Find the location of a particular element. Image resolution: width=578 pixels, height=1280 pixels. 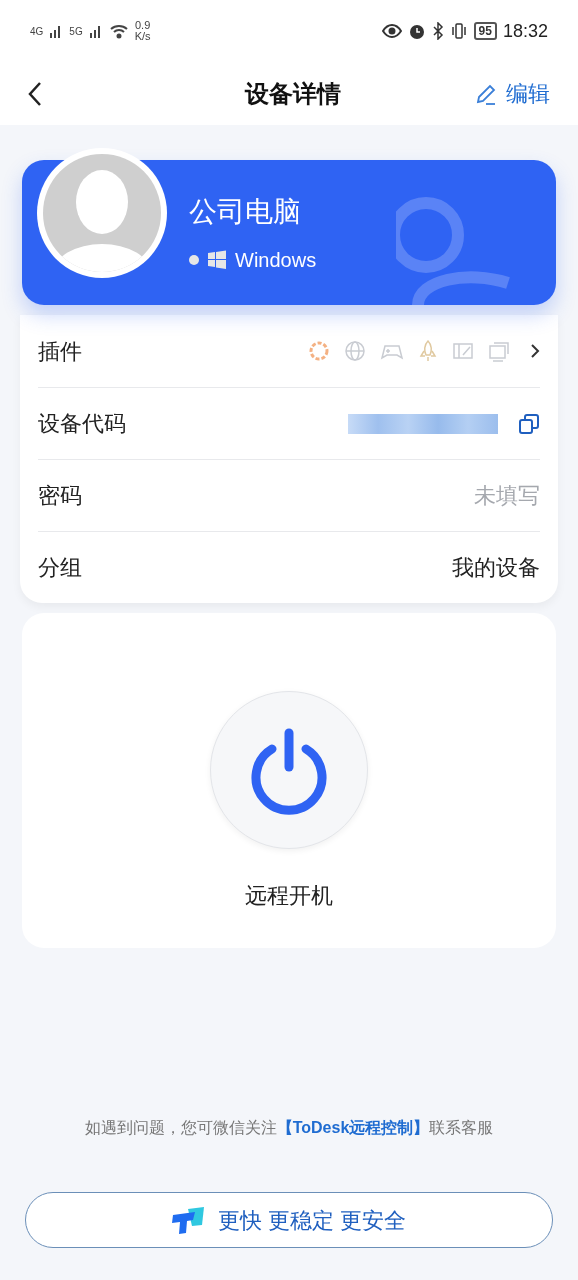

battery-indicator: 95 is located at coordinates (485, 31).